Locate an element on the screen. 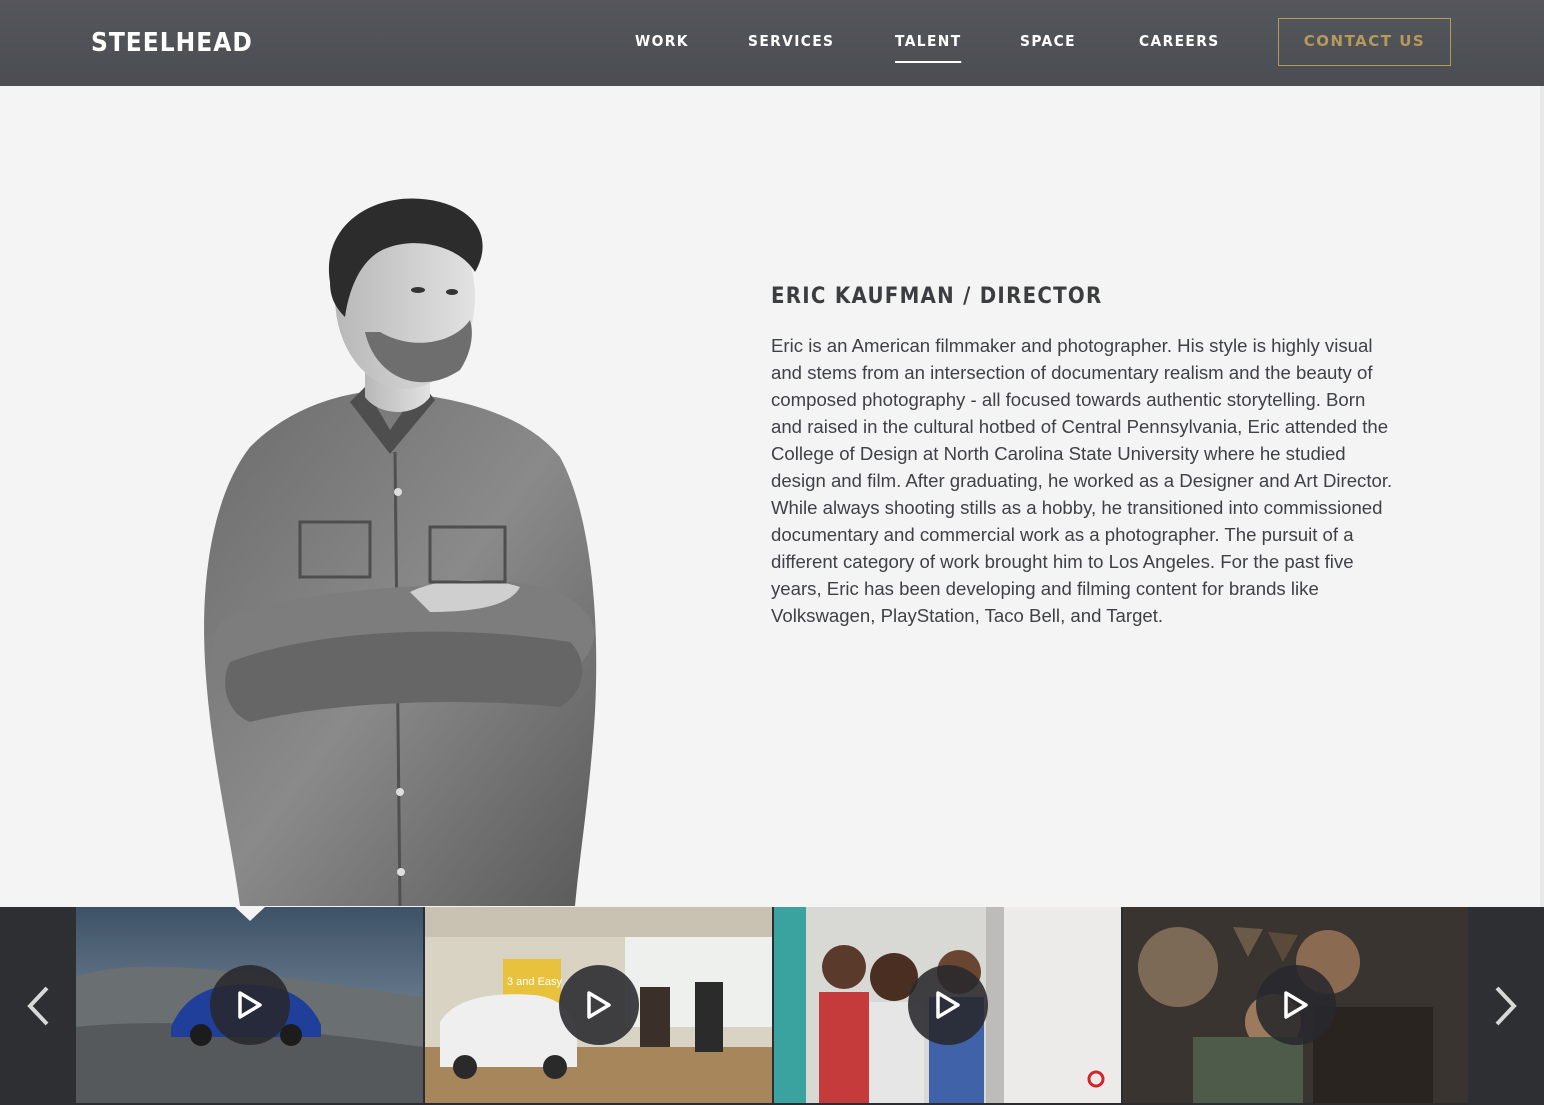 The height and width of the screenshot is (1105, 1544). nav-item-space: SPACE is located at coordinates (1048, 42).